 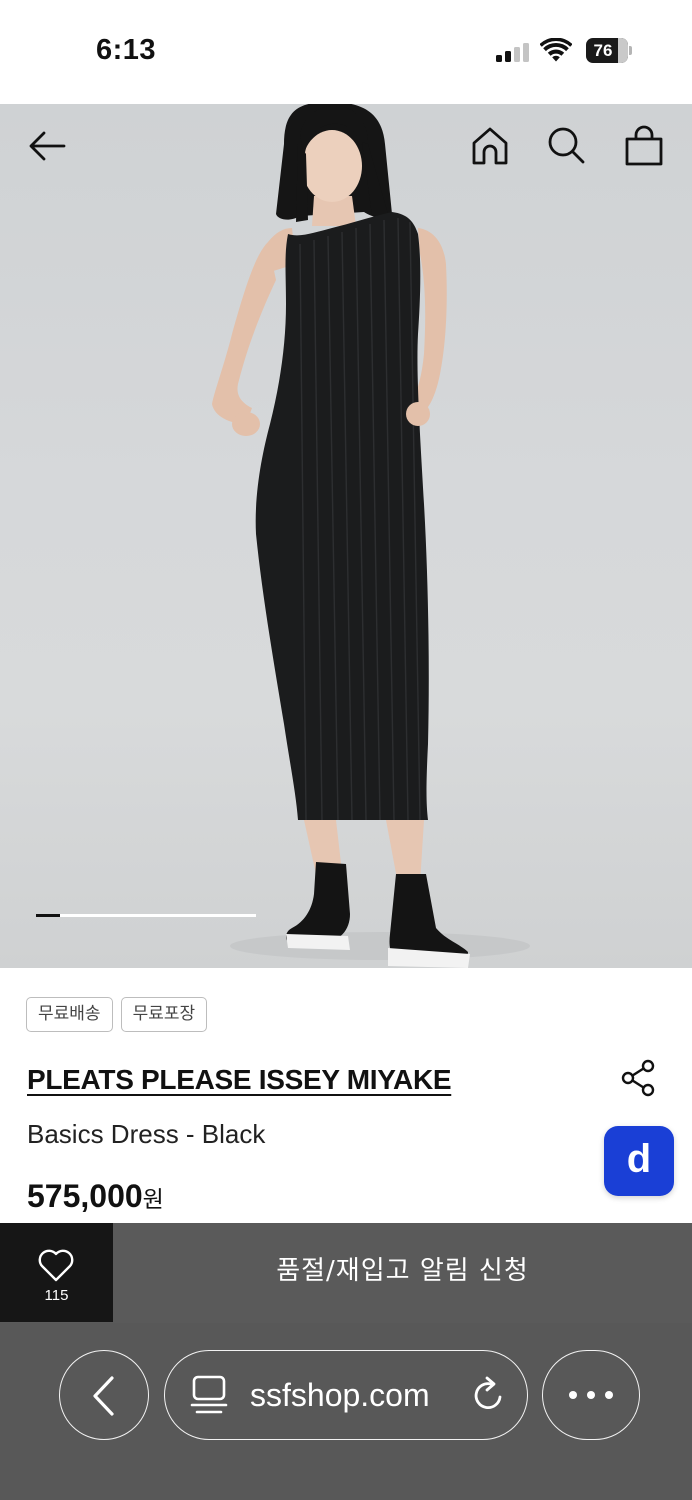 I want to click on reader-icon, so click(x=209, y=1395).